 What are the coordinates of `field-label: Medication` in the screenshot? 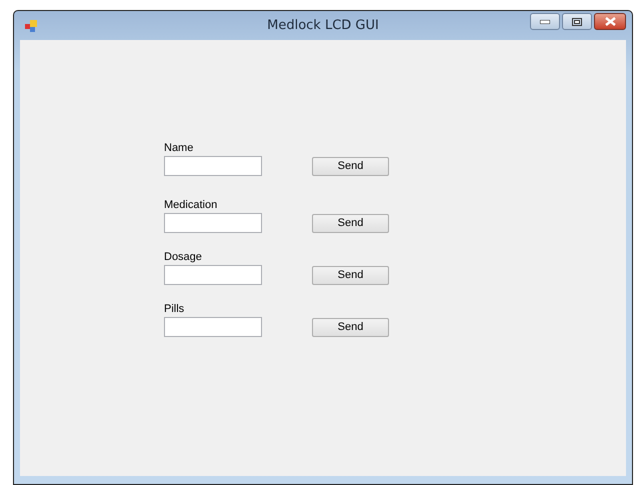 It's located at (191, 205).